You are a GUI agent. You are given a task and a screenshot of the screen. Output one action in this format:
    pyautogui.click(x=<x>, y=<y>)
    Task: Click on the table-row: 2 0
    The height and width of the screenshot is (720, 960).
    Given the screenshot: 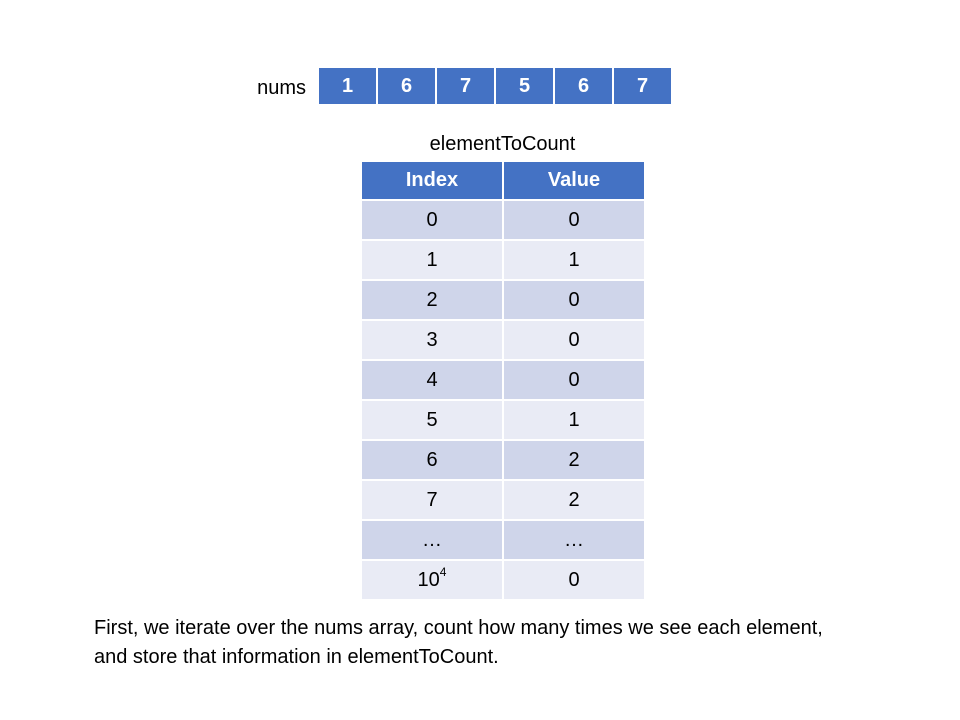 What is the action you would take?
    pyautogui.click(x=503, y=300)
    